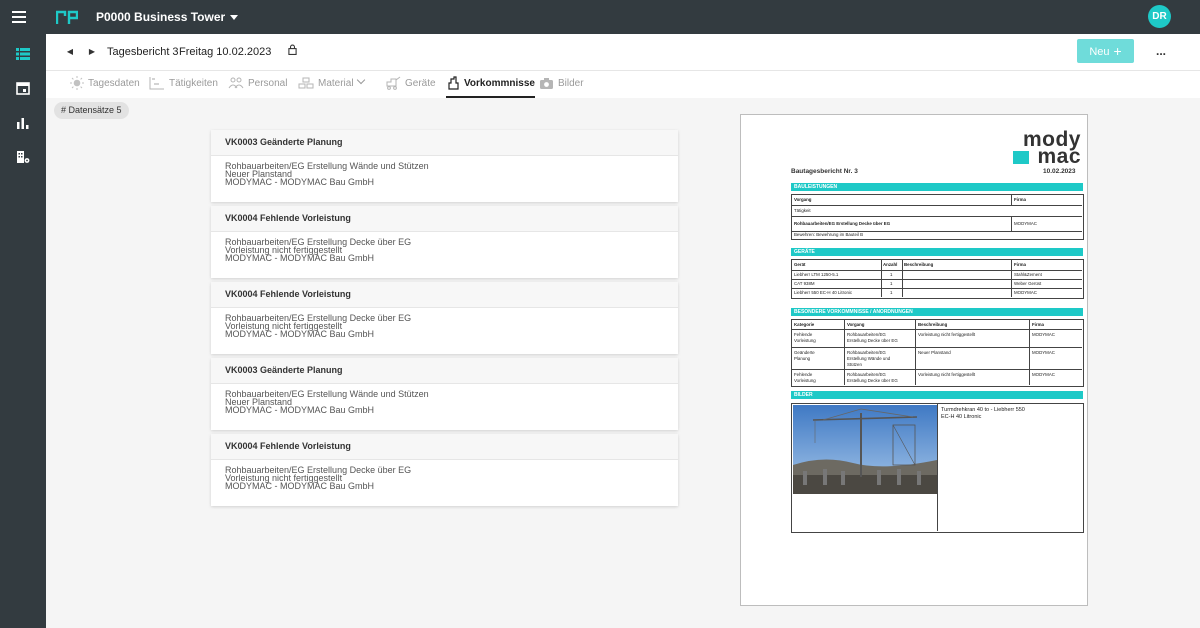  I want to click on tab-material: Material, so click(331, 83).